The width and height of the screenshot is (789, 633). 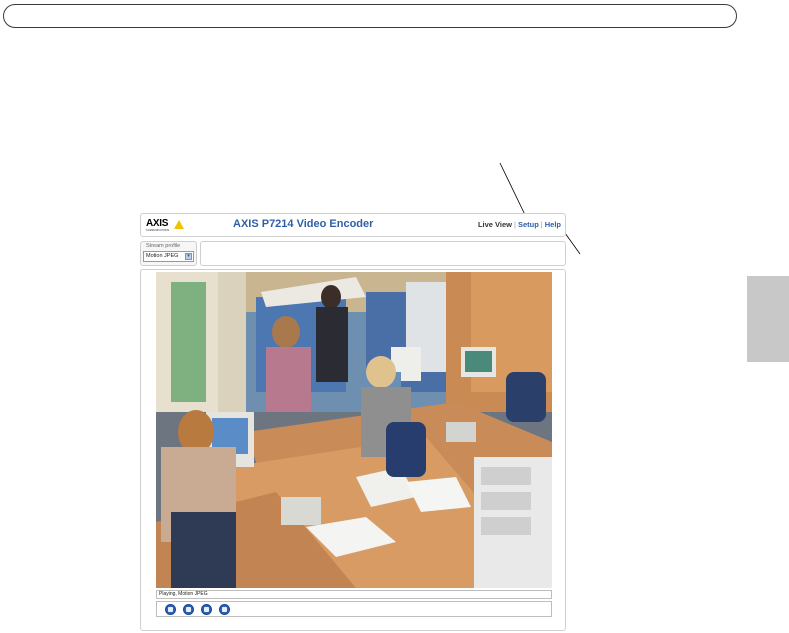 What do you see at coordinates (513, 191) in the screenshot?
I see `callout-line-setup` at bounding box center [513, 191].